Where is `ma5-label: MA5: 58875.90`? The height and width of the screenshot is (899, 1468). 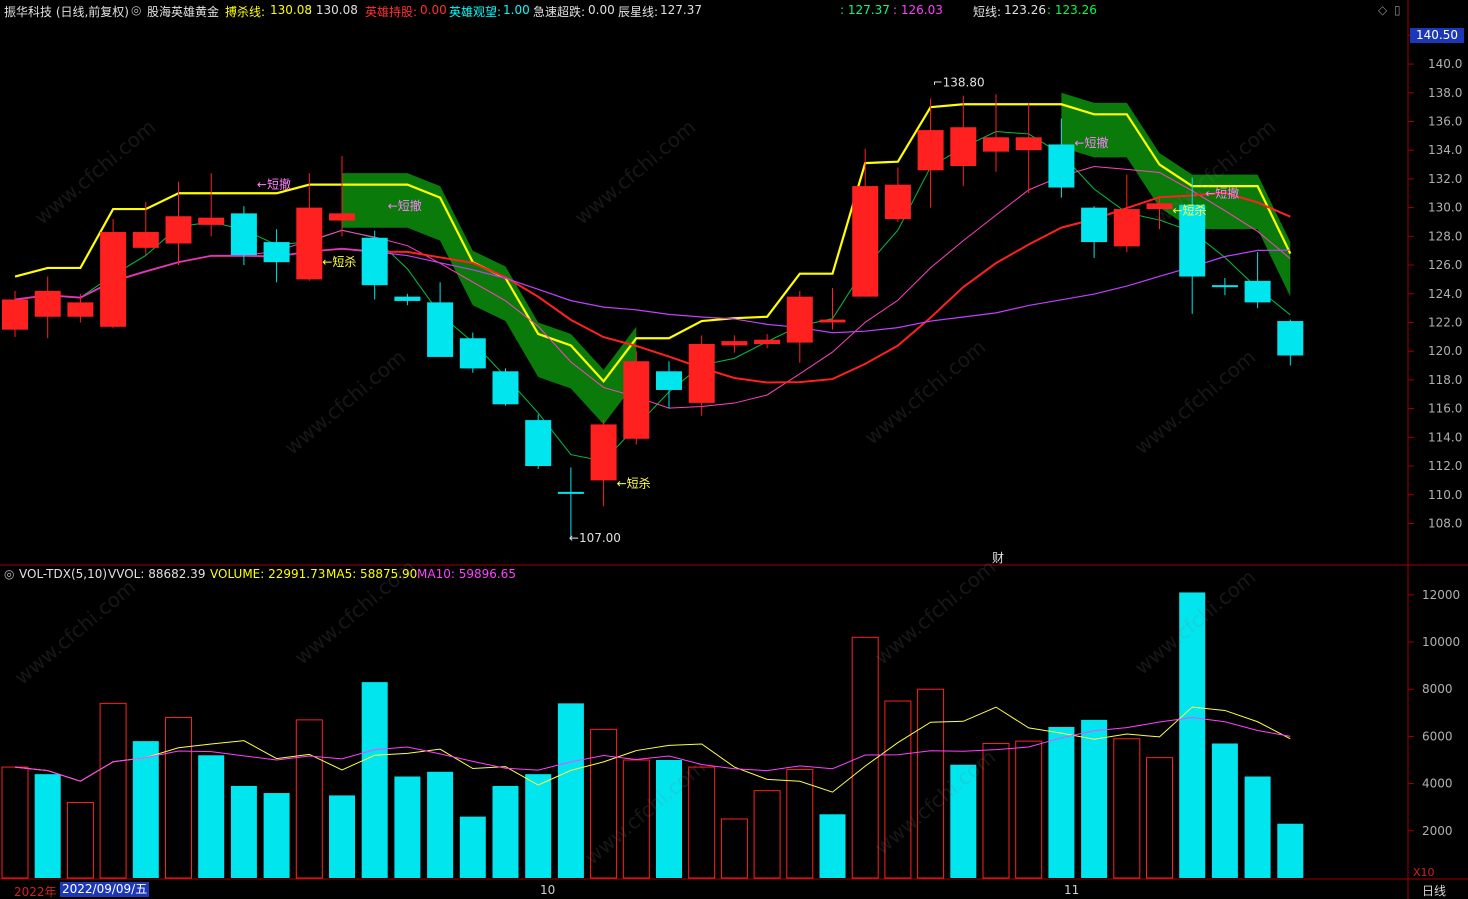
ma5-label: MA5: 58875.90 is located at coordinates (372, 574).